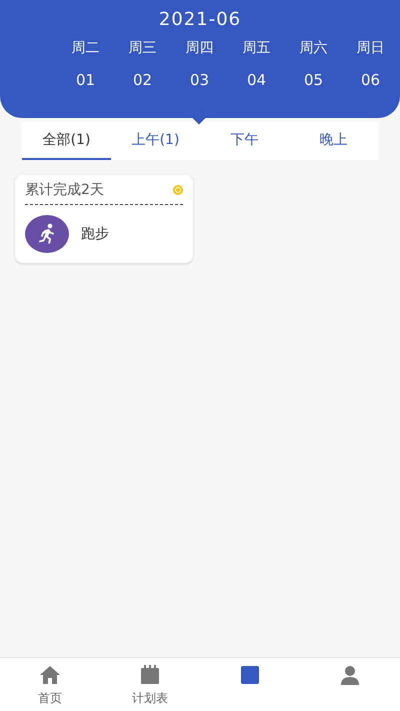 The width and height of the screenshot is (400, 711). I want to click on nav-label: 计划表, so click(150, 698).